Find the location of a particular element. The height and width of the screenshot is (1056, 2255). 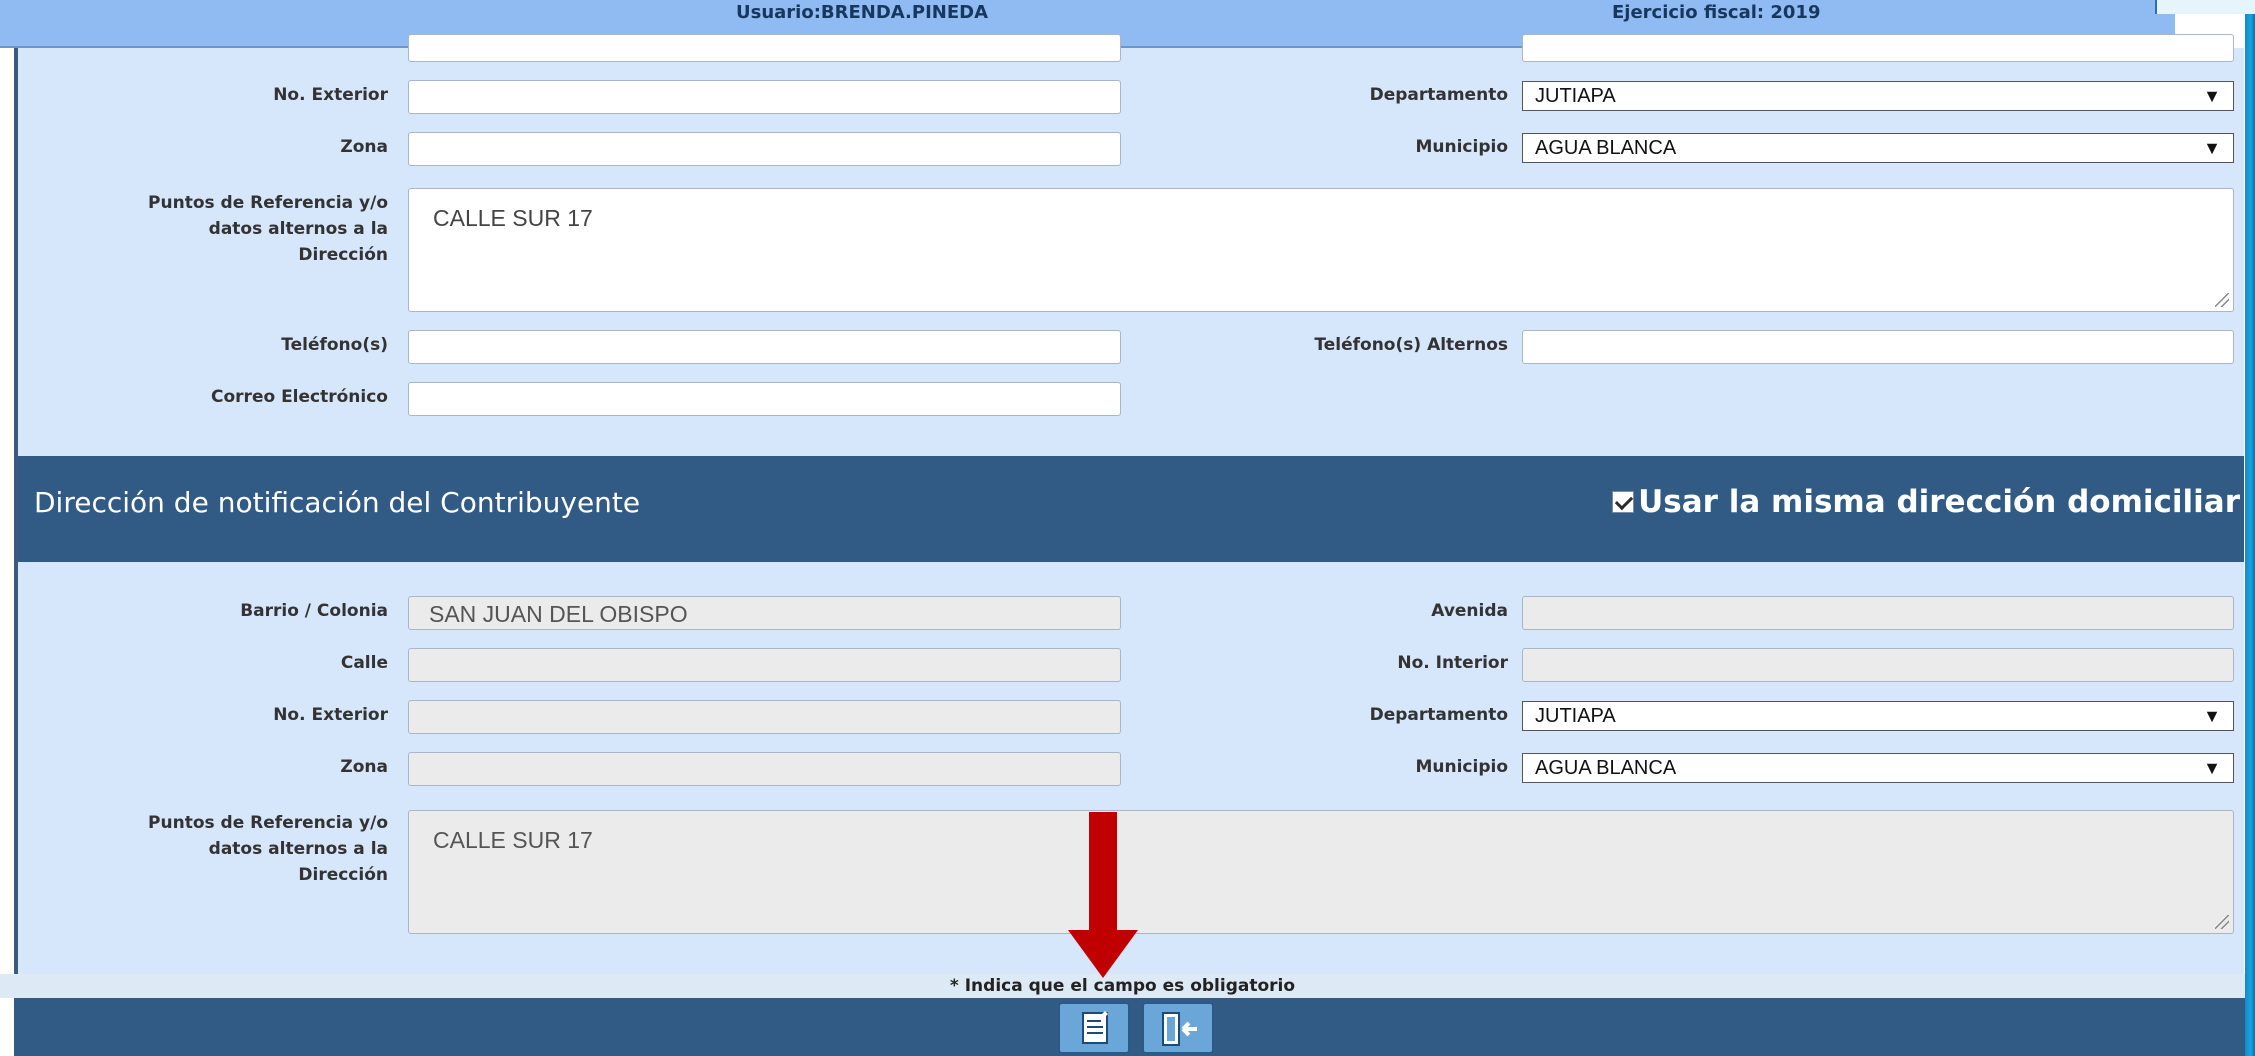

same-address-toggle: Usar la misma dirección domiciliar is located at coordinates (1926, 502).